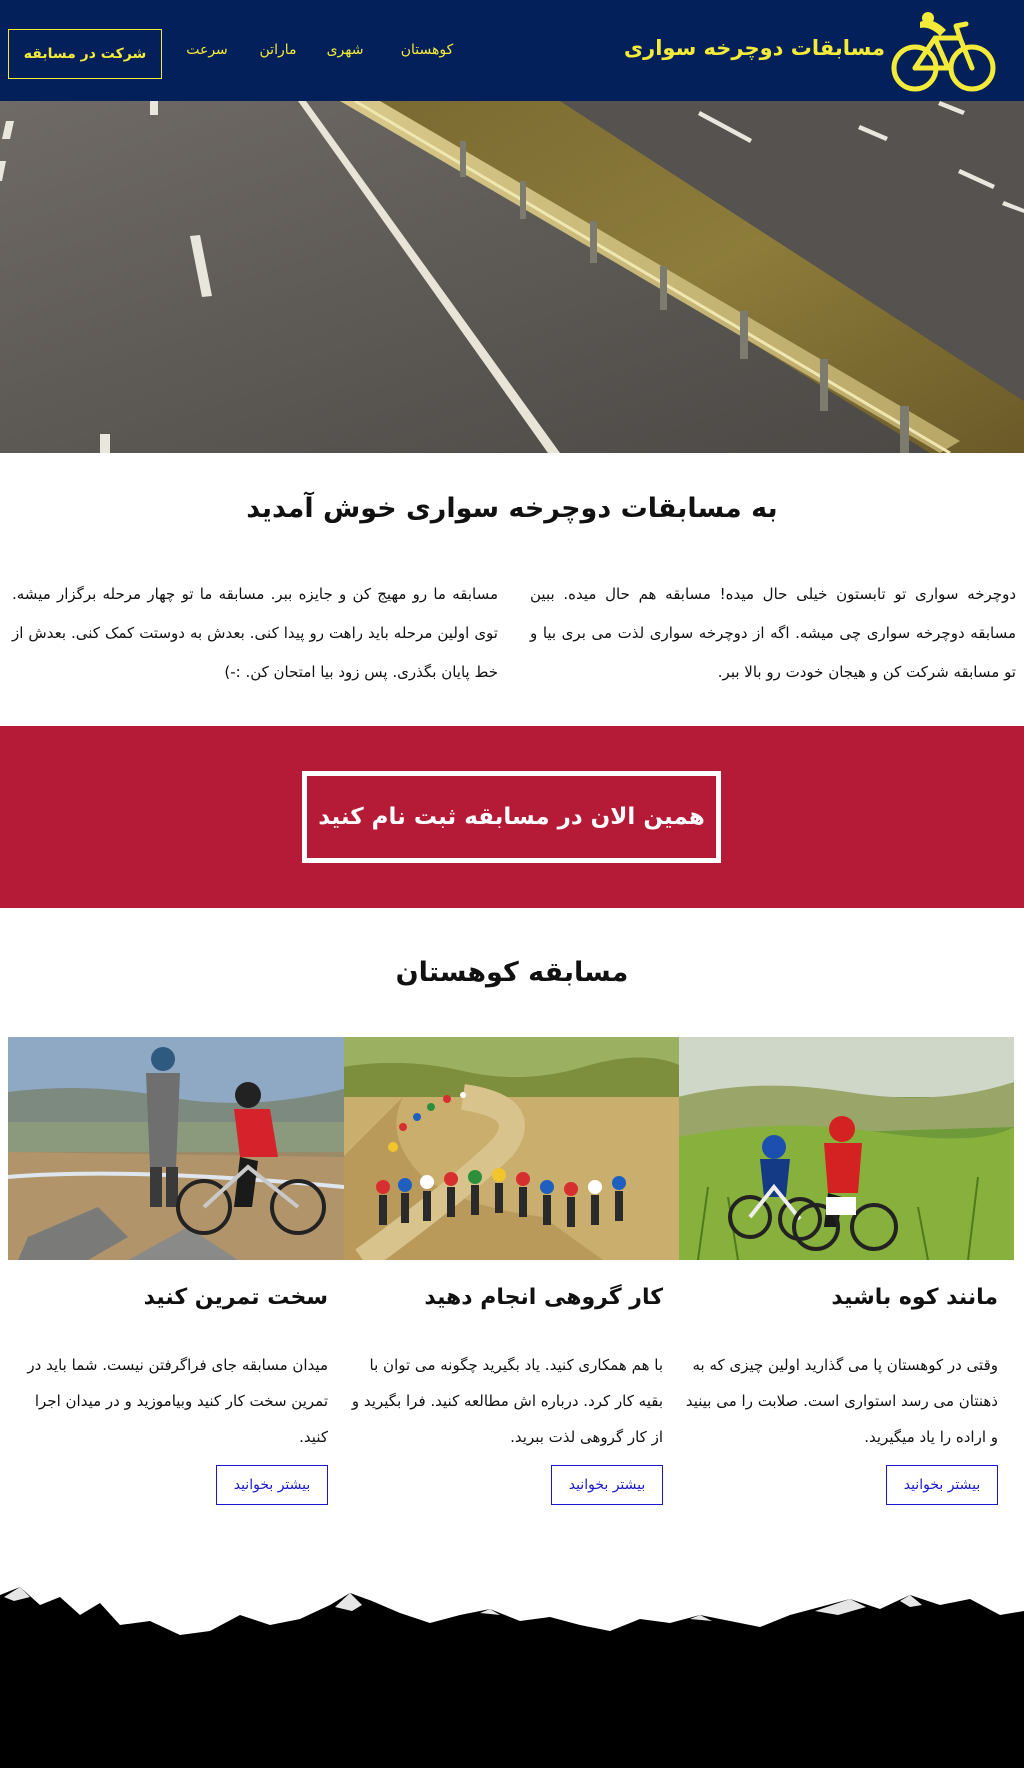 The width and height of the screenshot is (1024, 1768). What do you see at coordinates (278, 50) in the screenshot?
I see `nav-item-marathon: ماراتن` at bounding box center [278, 50].